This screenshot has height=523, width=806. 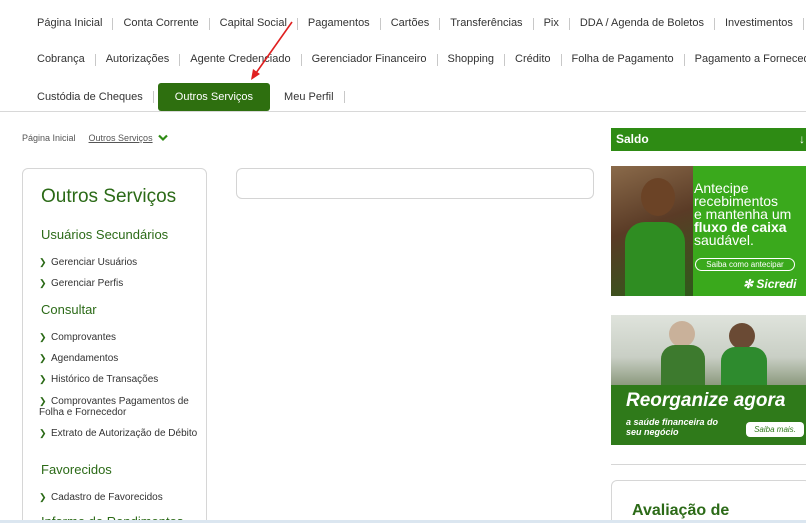 I want to click on breadcrumb-home: Página Inicial, so click(x=49, y=138).